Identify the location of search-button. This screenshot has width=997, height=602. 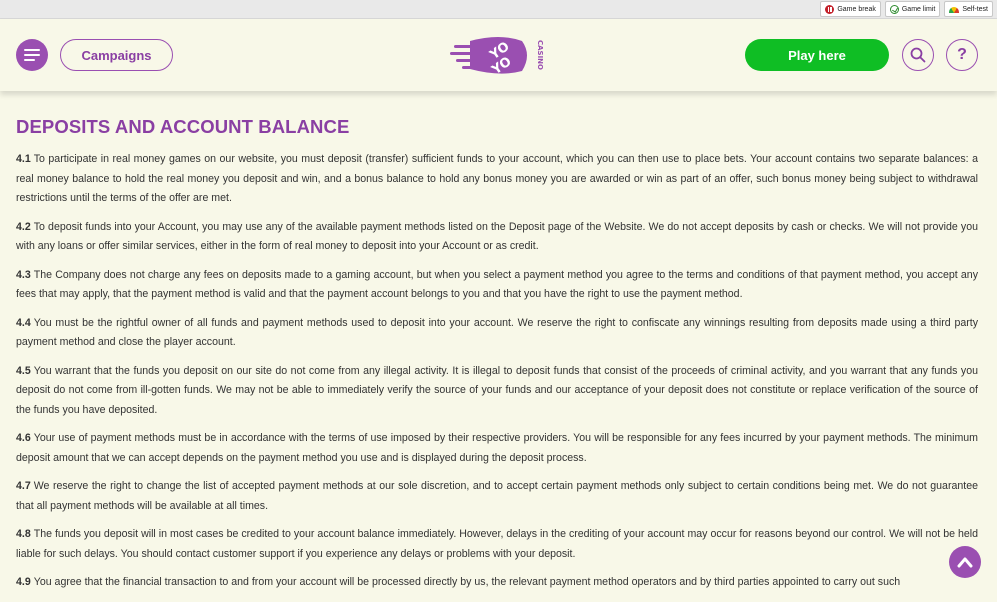
(918, 55).